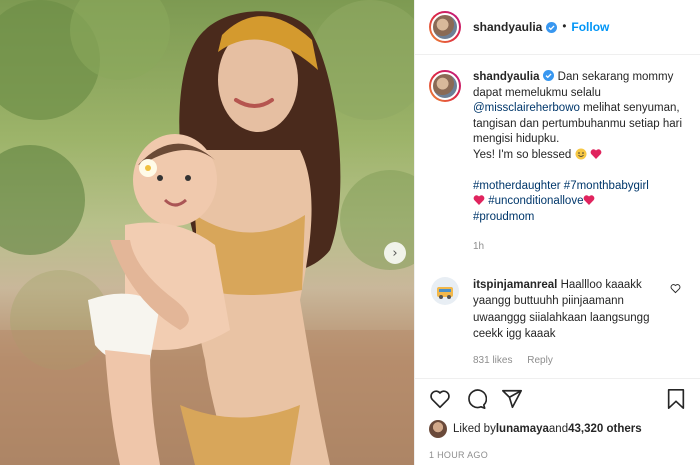 This screenshot has width=700, height=465. I want to click on hashtag-proudmom: #proudmom, so click(503, 217).